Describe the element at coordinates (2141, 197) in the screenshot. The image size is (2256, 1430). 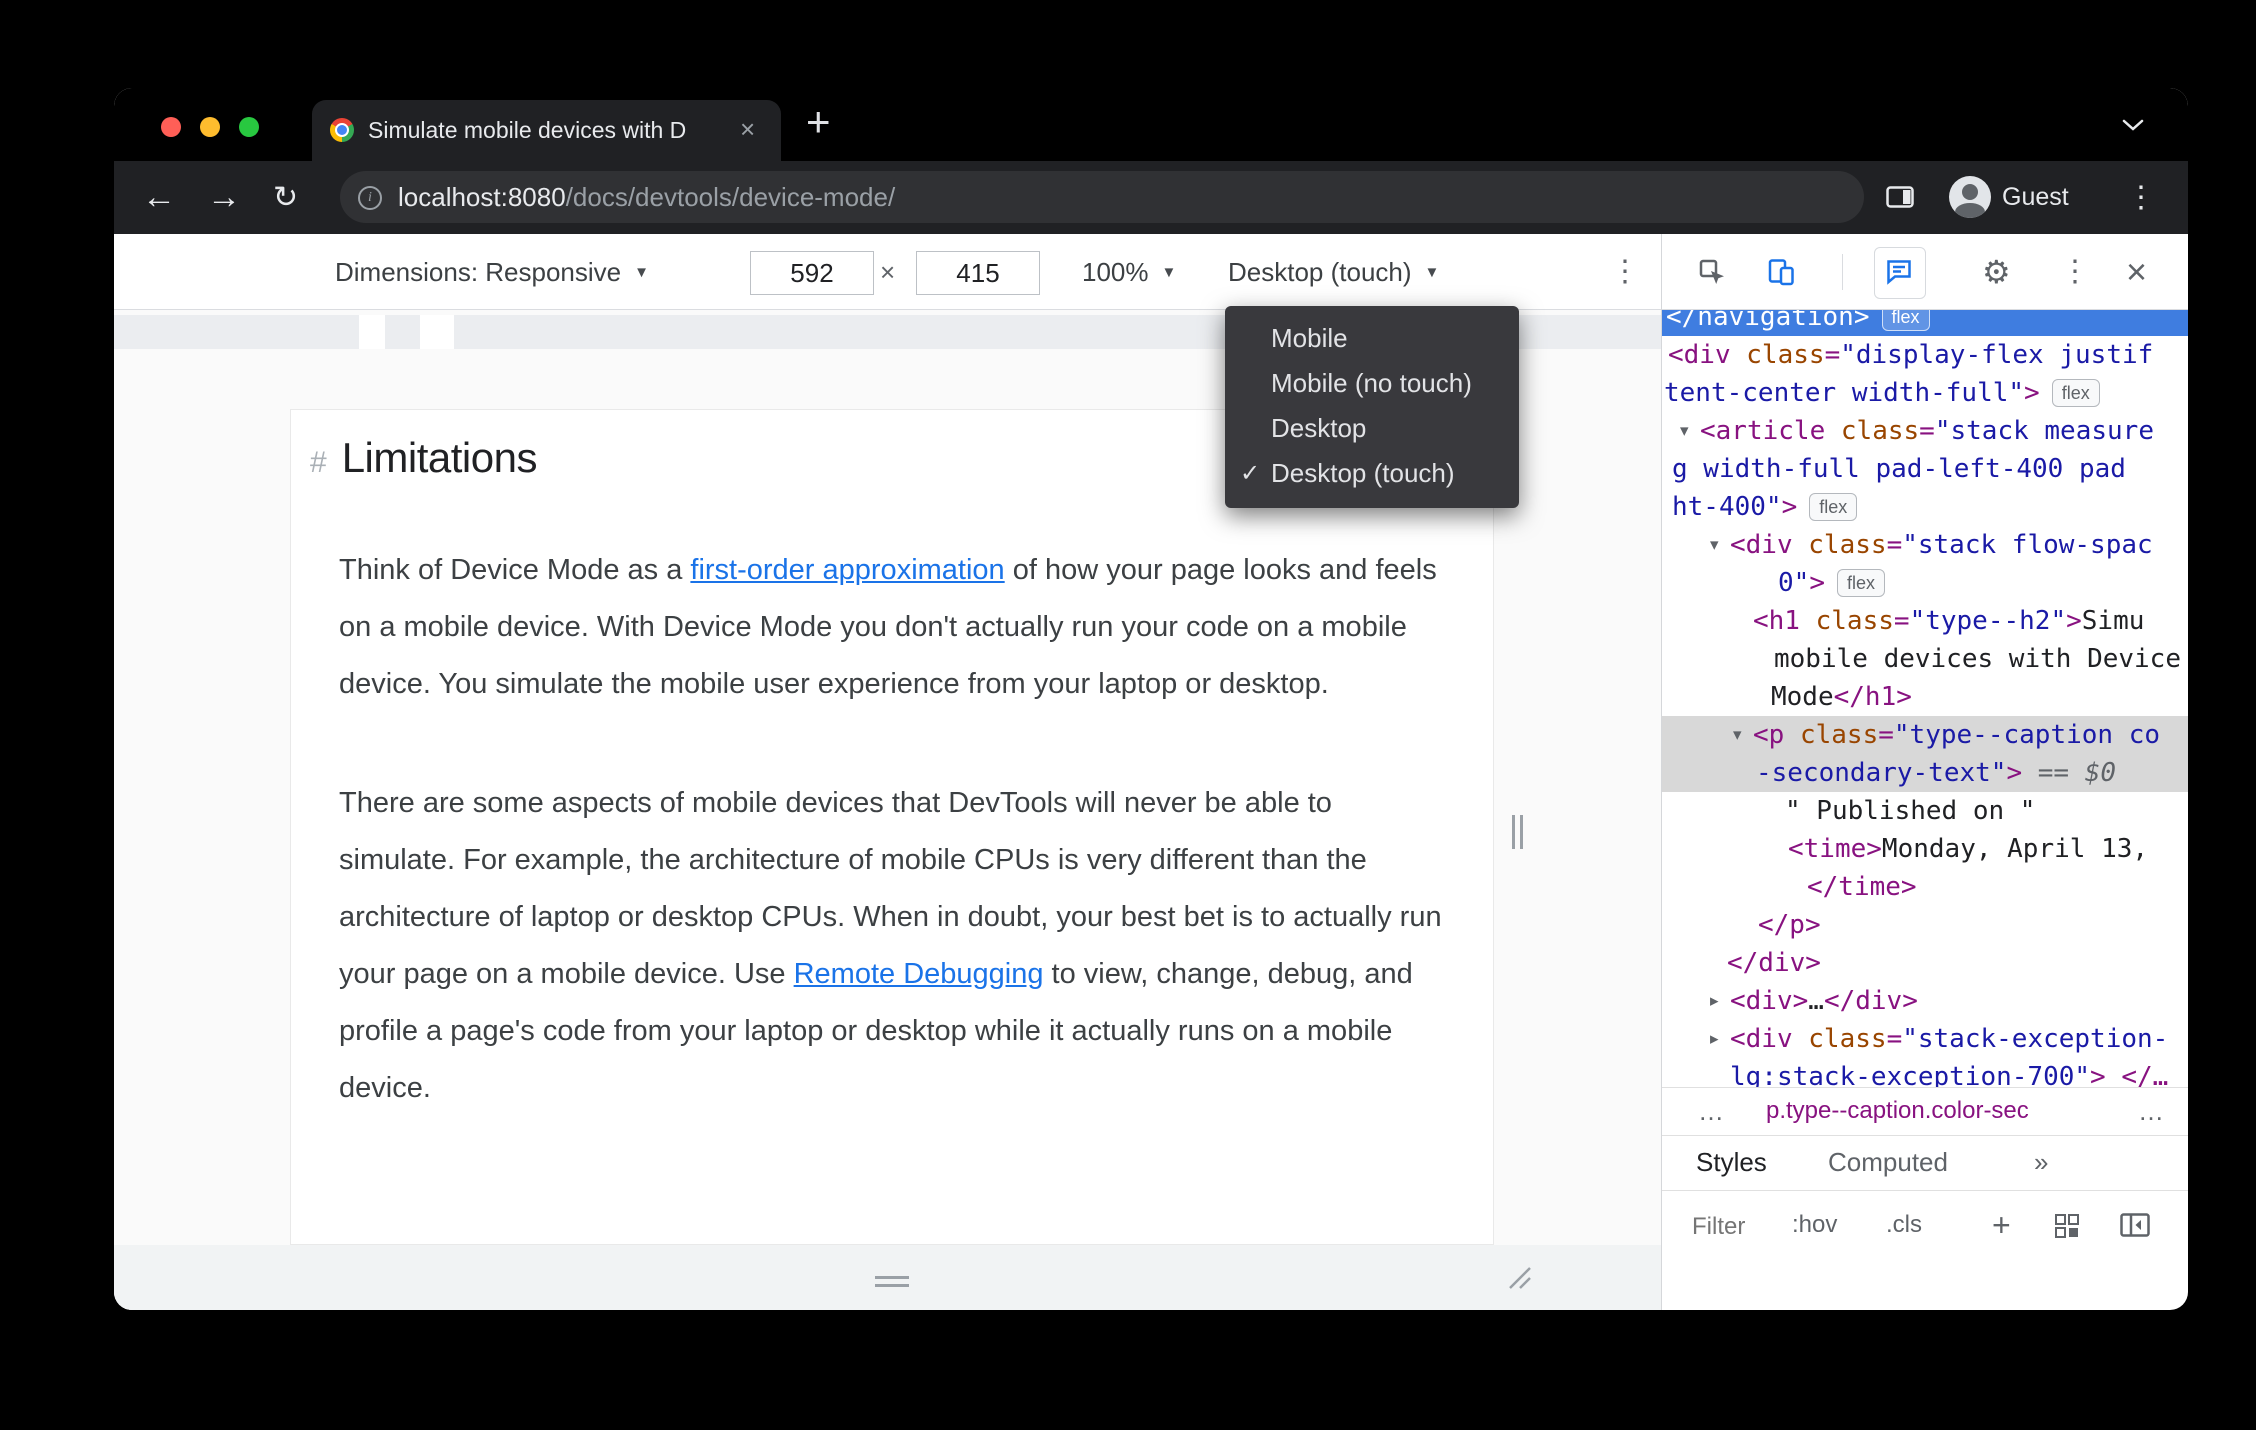
I see `browser-menu-button: ⋮` at that location.